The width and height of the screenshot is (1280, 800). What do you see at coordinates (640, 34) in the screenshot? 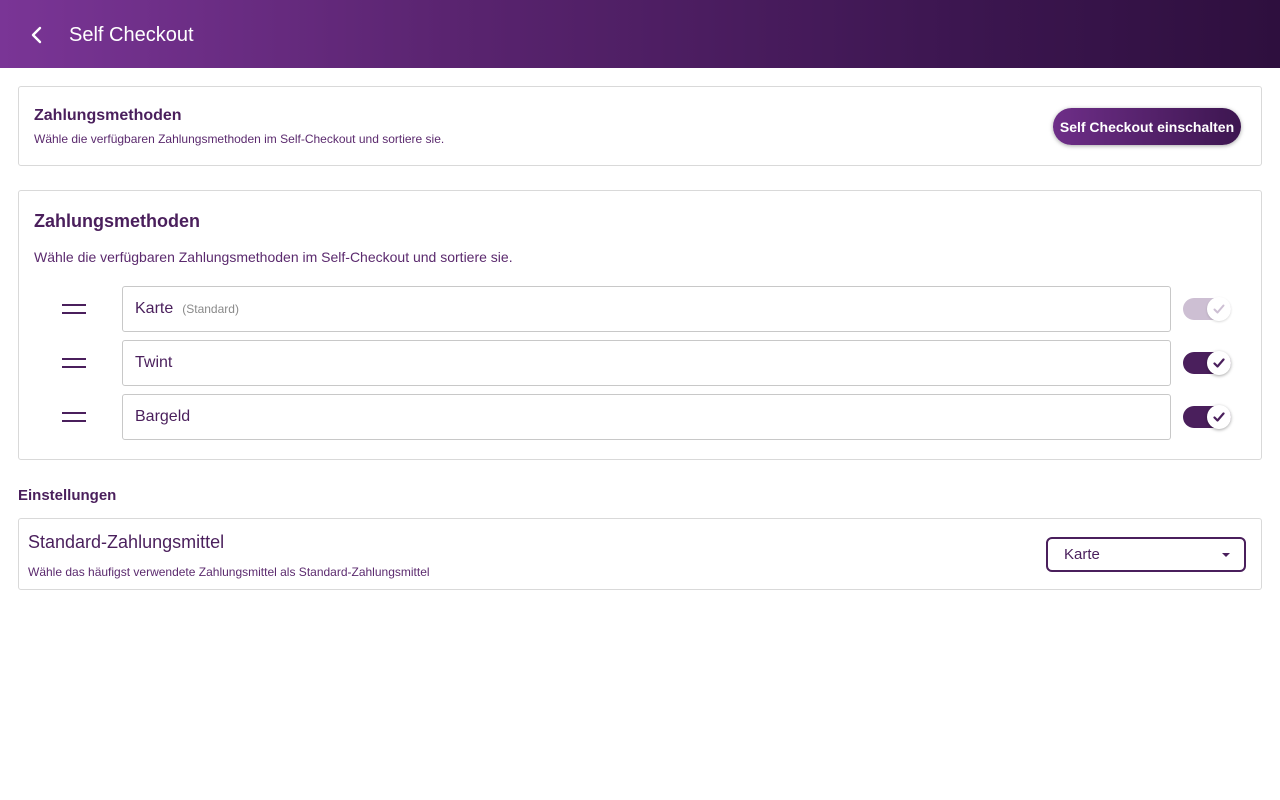
I see `app-bar: Self Checkout` at bounding box center [640, 34].